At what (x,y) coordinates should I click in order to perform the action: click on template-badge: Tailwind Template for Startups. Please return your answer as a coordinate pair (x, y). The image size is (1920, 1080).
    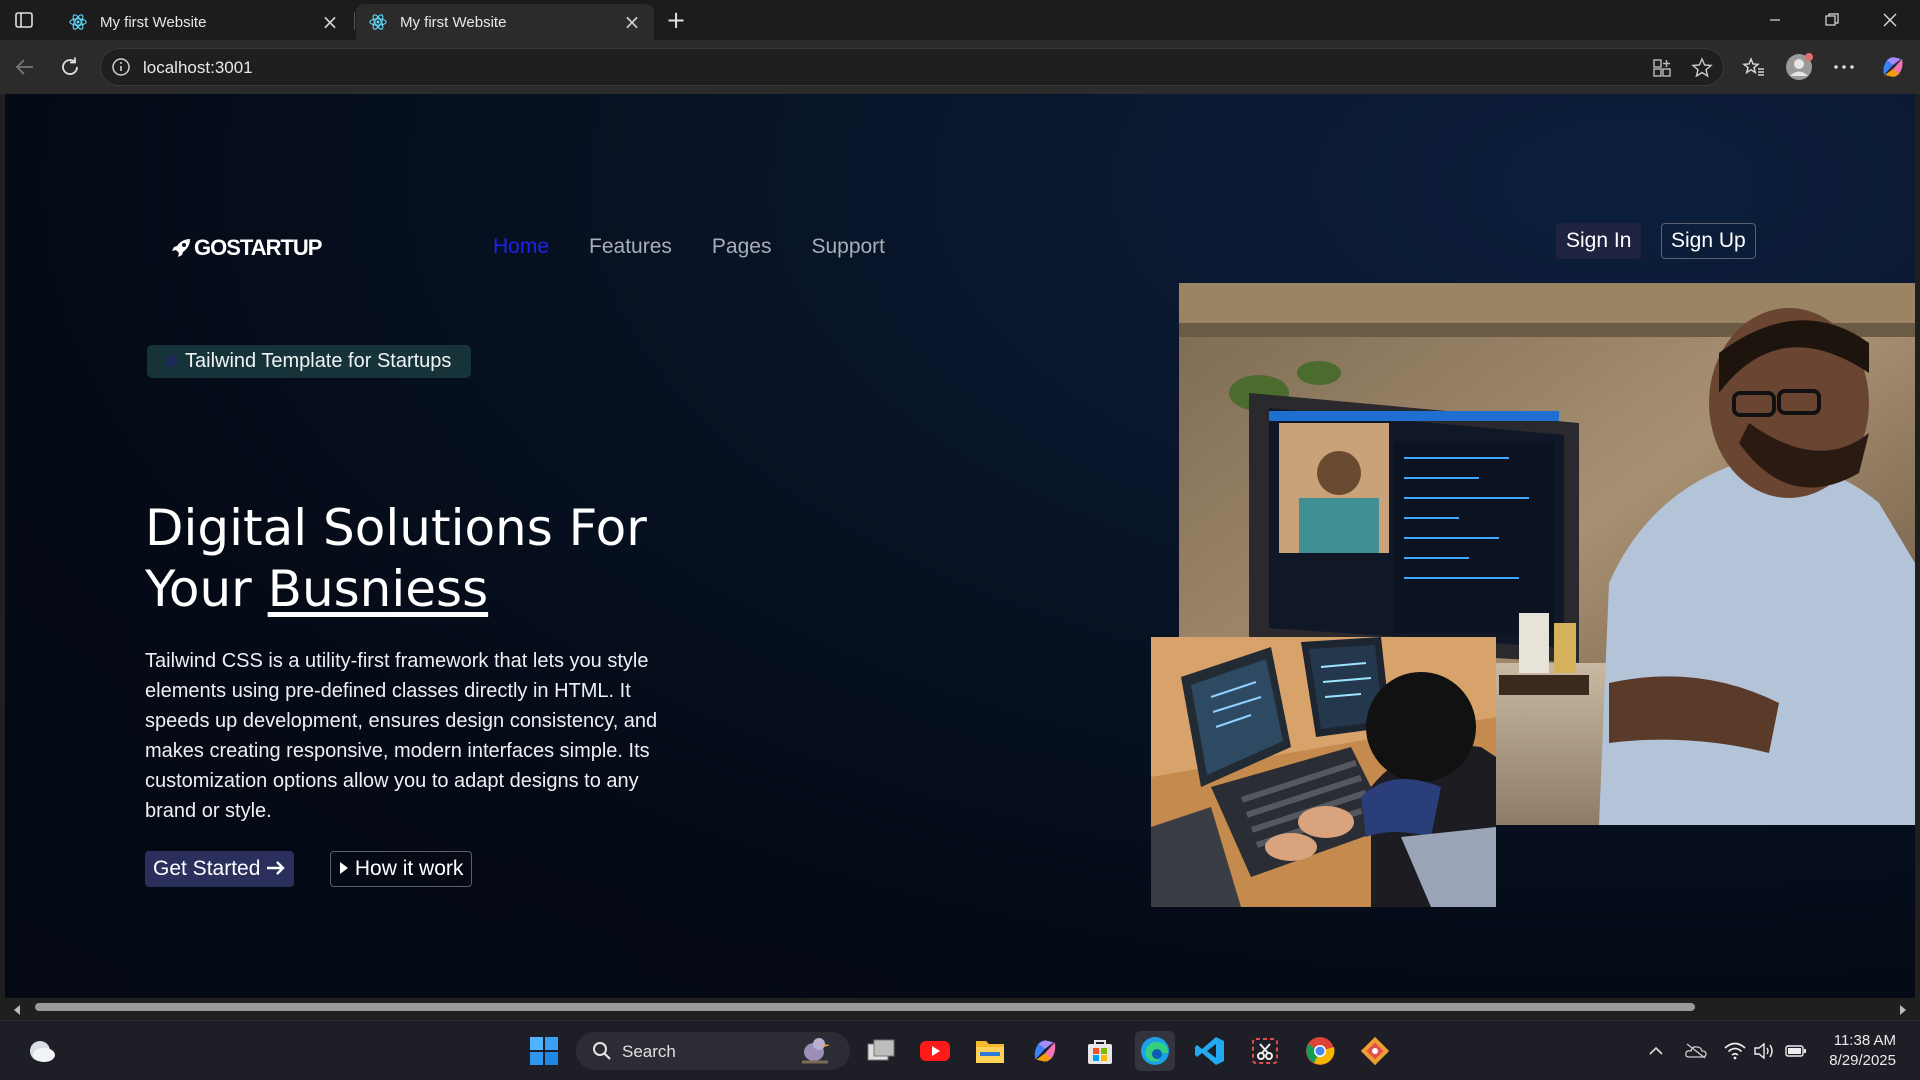
    Looking at the image, I should click on (309, 361).